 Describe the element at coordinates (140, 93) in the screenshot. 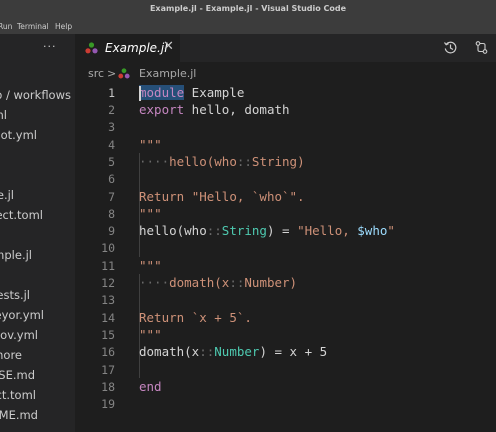

I see `text-cursor` at that location.